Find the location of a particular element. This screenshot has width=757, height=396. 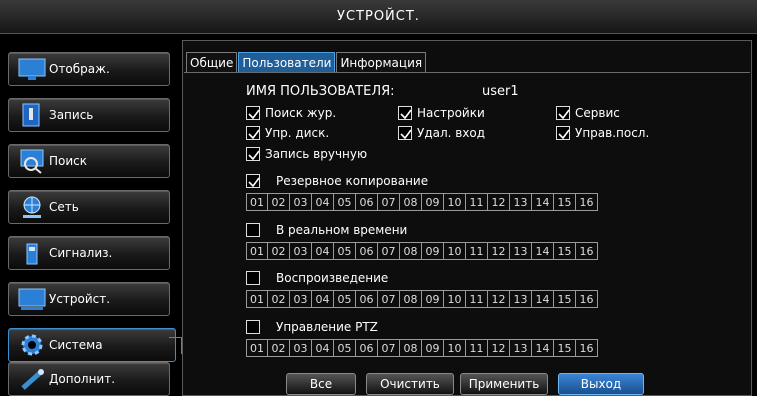

remote-login-checkbox is located at coordinates (405, 133).